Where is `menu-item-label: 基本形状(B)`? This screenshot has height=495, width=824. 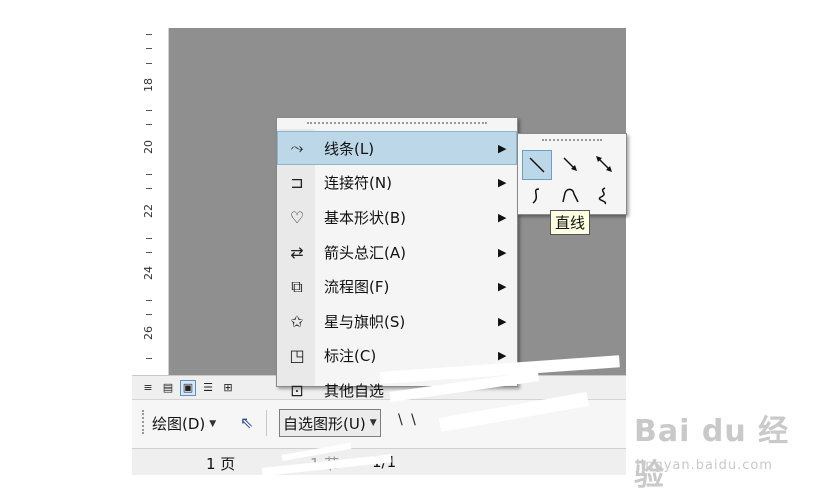
menu-item-label: 基本形状(B) is located at coordinates (365, 218).